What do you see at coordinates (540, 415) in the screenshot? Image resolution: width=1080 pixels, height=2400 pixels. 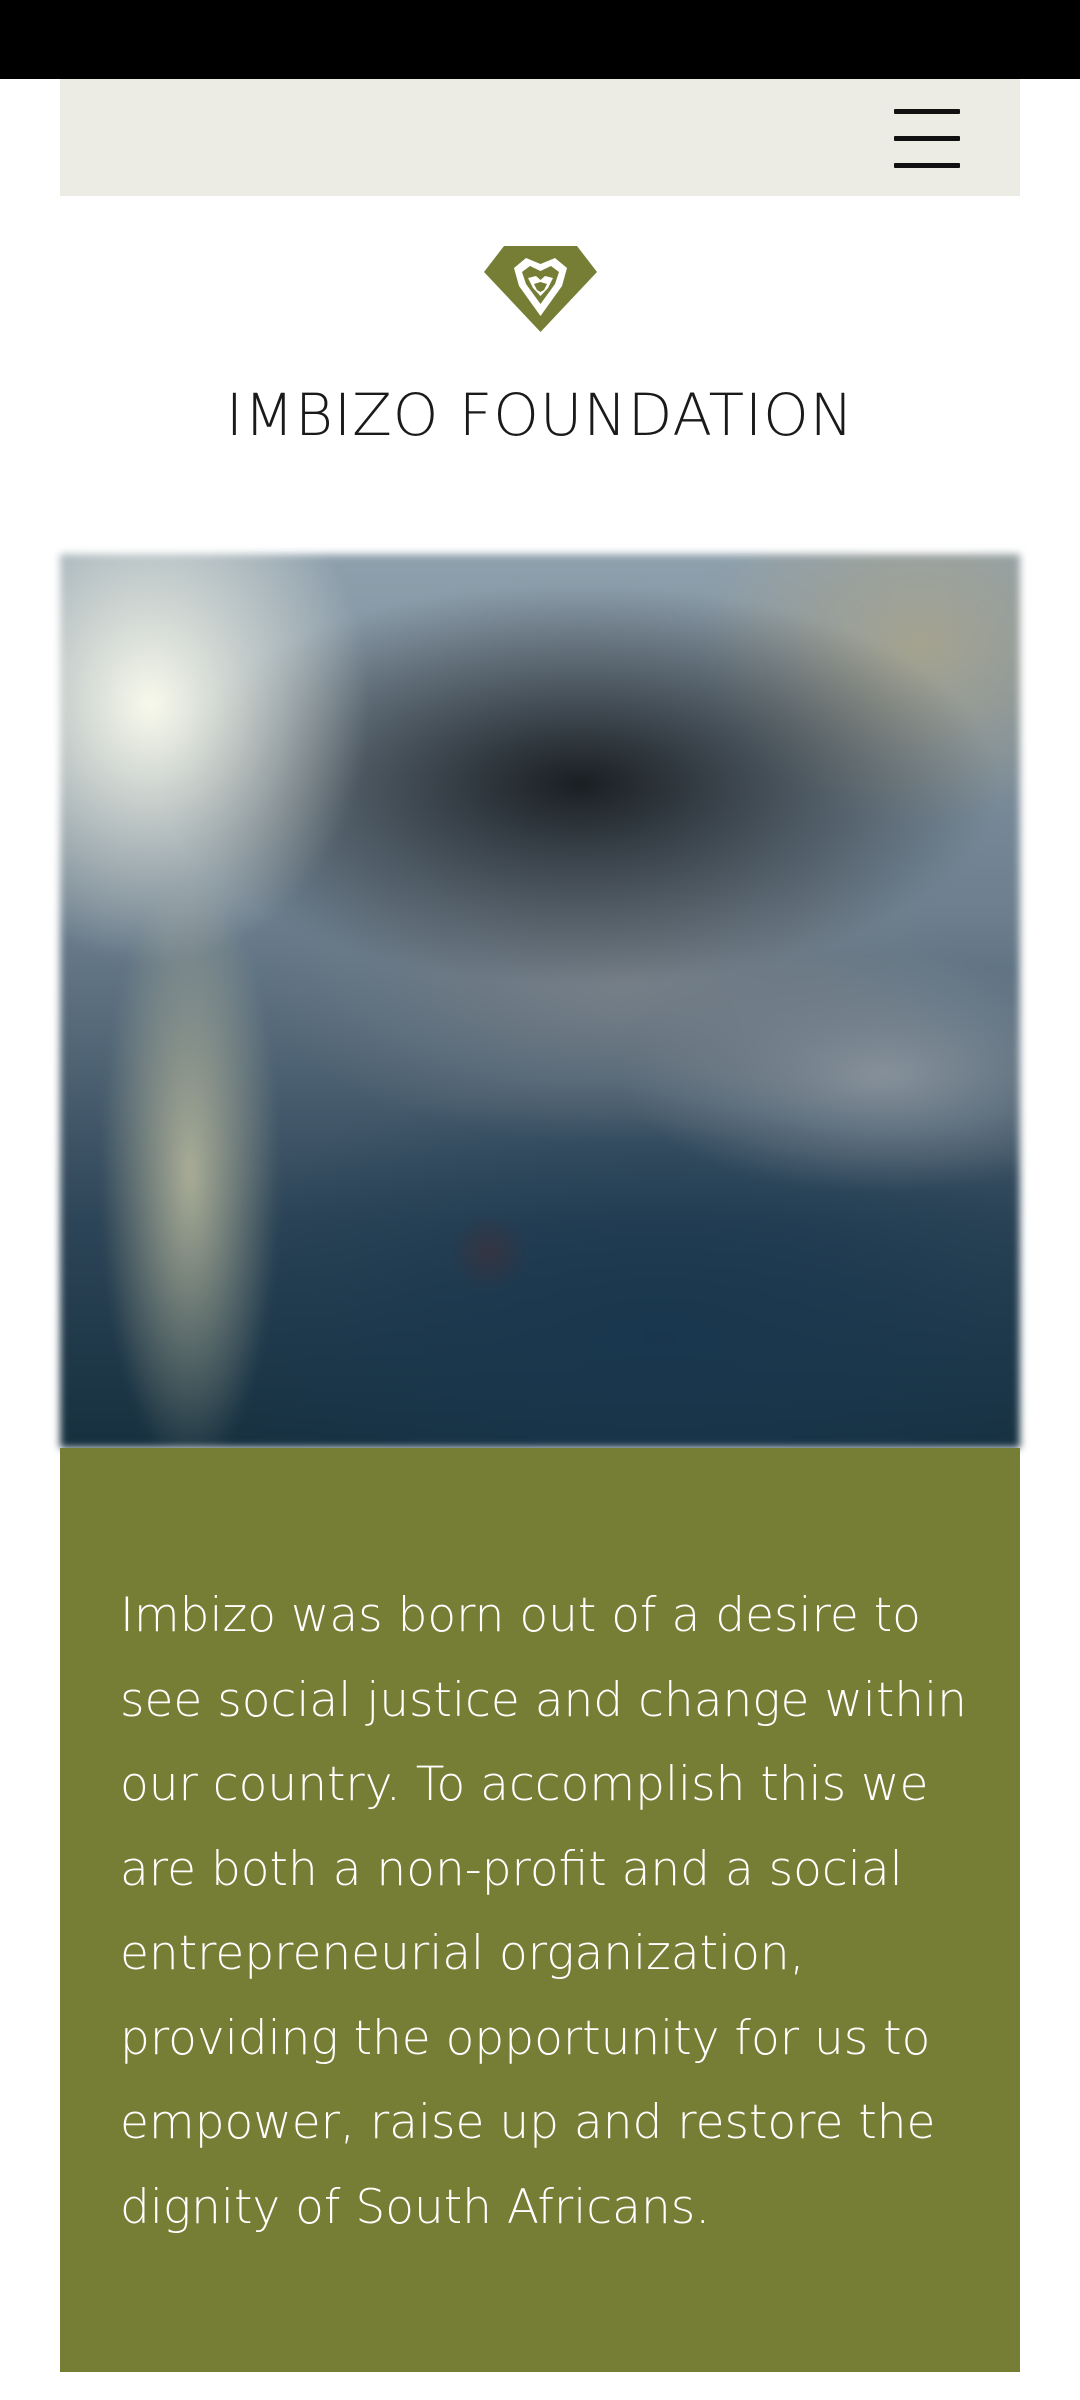 I see `site-title: IMBIZO FOUNDATION` at bounding box center [540, 415].